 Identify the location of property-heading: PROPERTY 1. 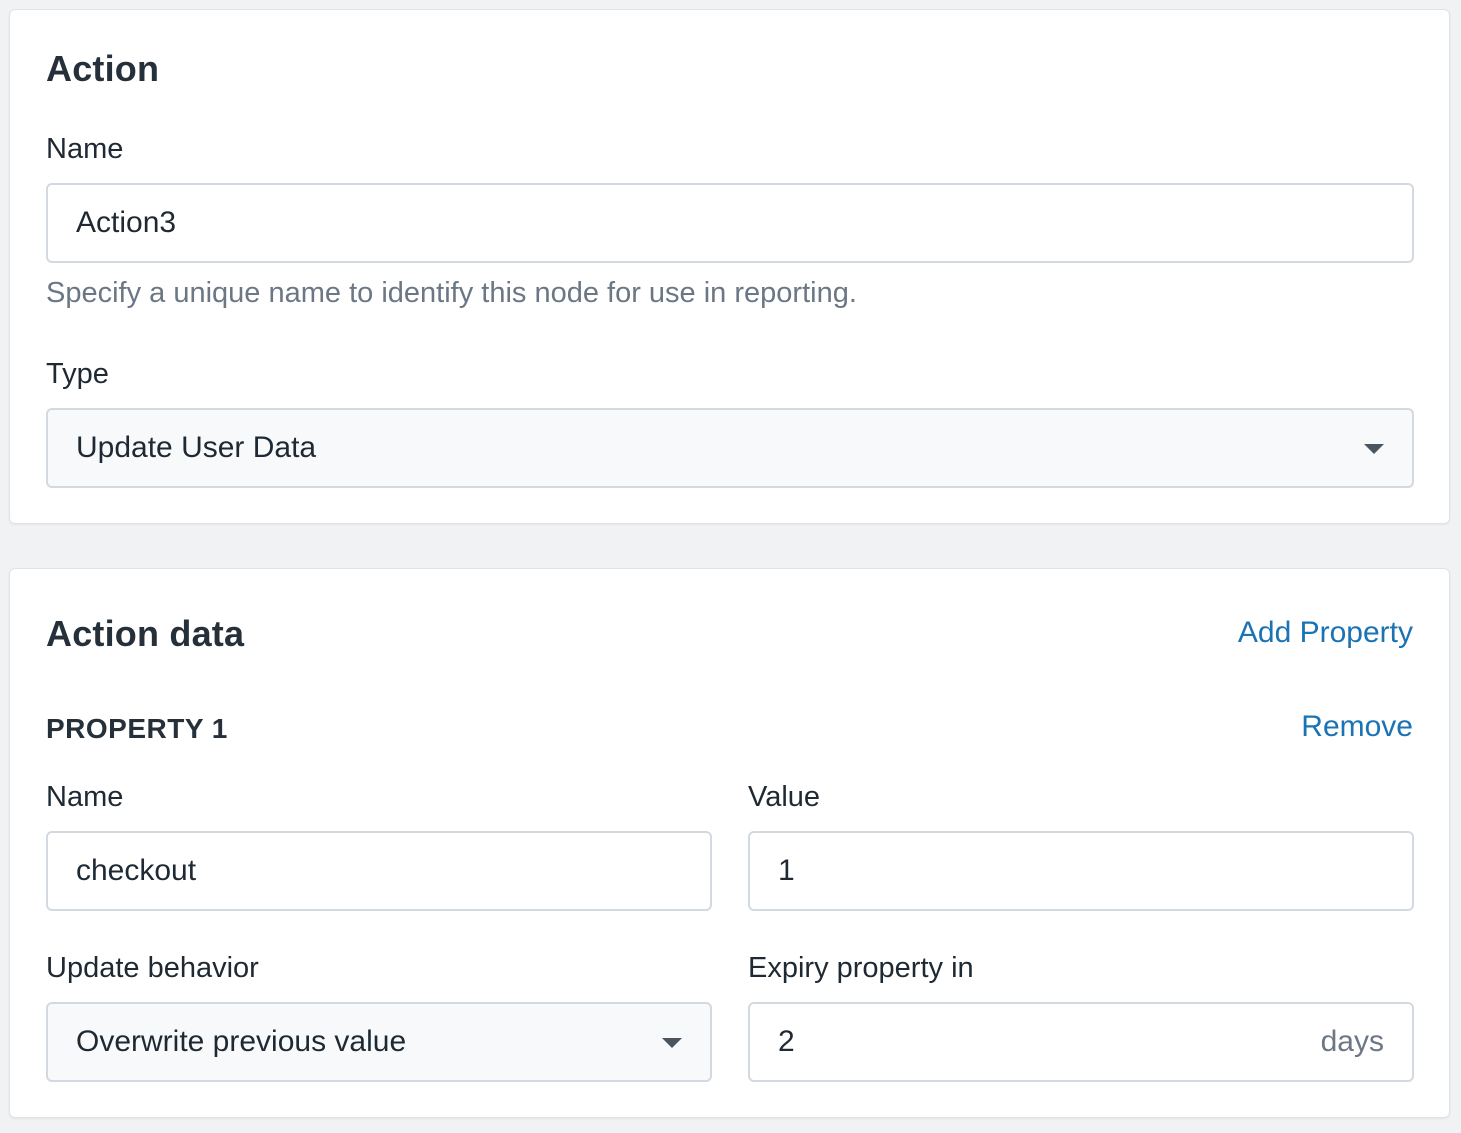
(137, 728).